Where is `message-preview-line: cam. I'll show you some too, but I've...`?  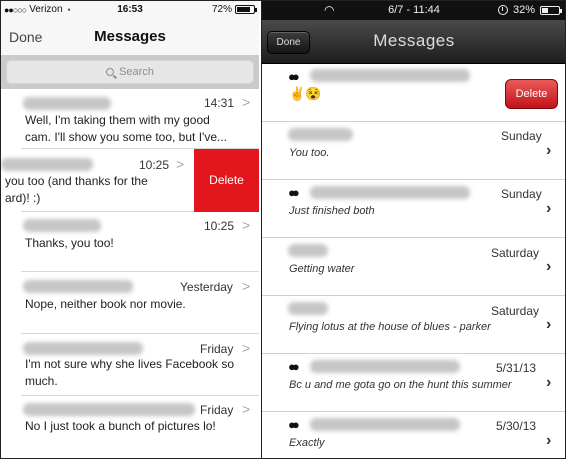 message-preview-line: cam. I'll show you some too, but I've... is located at coordinates (126, 137).